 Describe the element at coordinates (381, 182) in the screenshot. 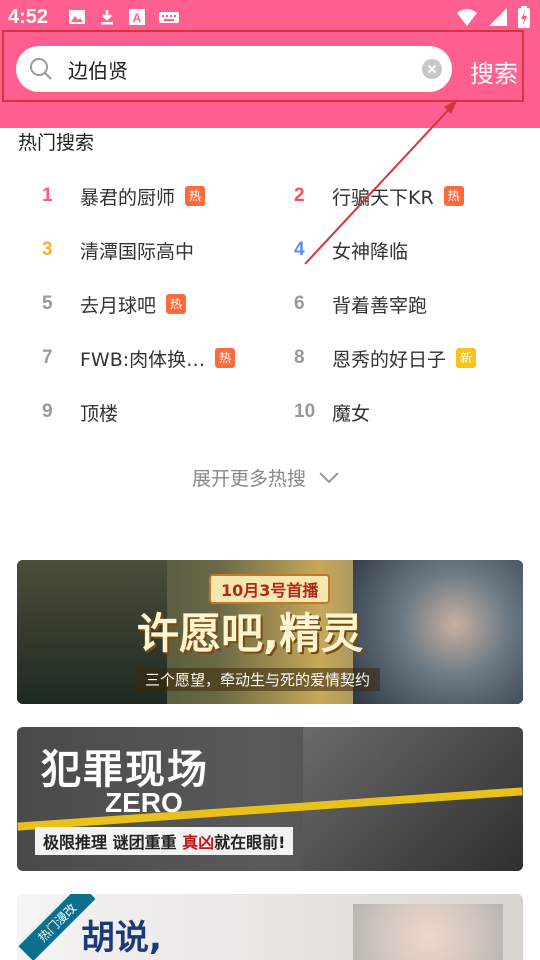

I see `annotation-arrow` at that location.